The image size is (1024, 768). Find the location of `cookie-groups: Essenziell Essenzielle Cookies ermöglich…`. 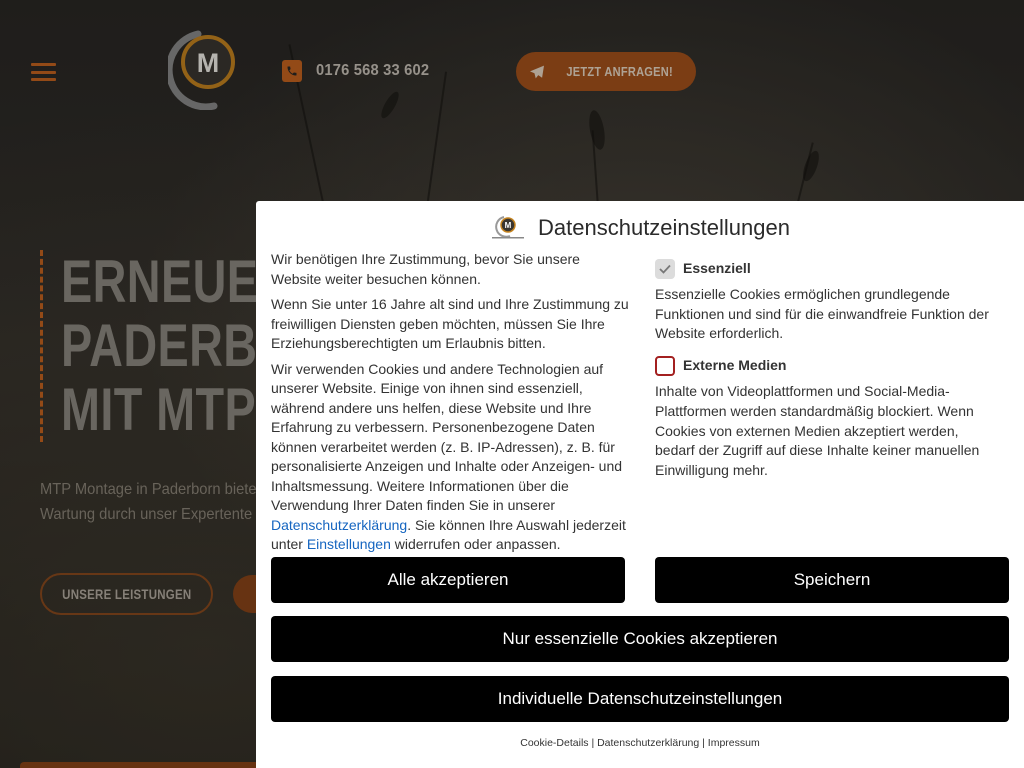

cookie-groups: Essenziell Essenzielle Cookies ermöglich… is located at coordinates (825, 376).